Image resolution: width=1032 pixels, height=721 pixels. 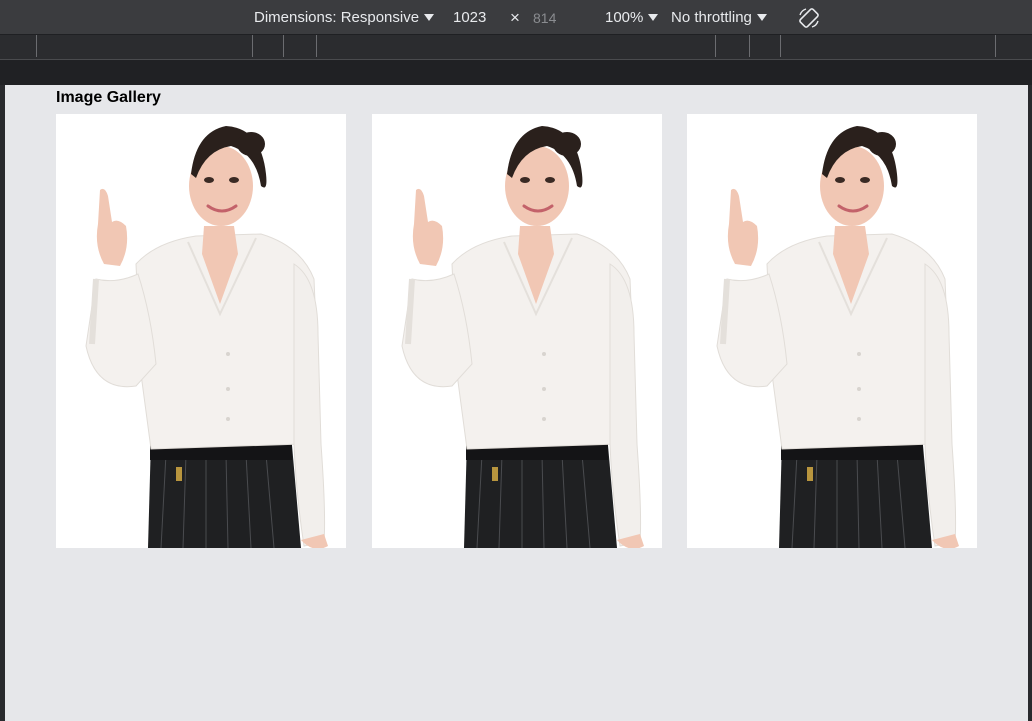 What do you see at coordinates (108, 97) in the screenshot?
I see `page-title: Image Gallery` at bounding box center [108, 97].